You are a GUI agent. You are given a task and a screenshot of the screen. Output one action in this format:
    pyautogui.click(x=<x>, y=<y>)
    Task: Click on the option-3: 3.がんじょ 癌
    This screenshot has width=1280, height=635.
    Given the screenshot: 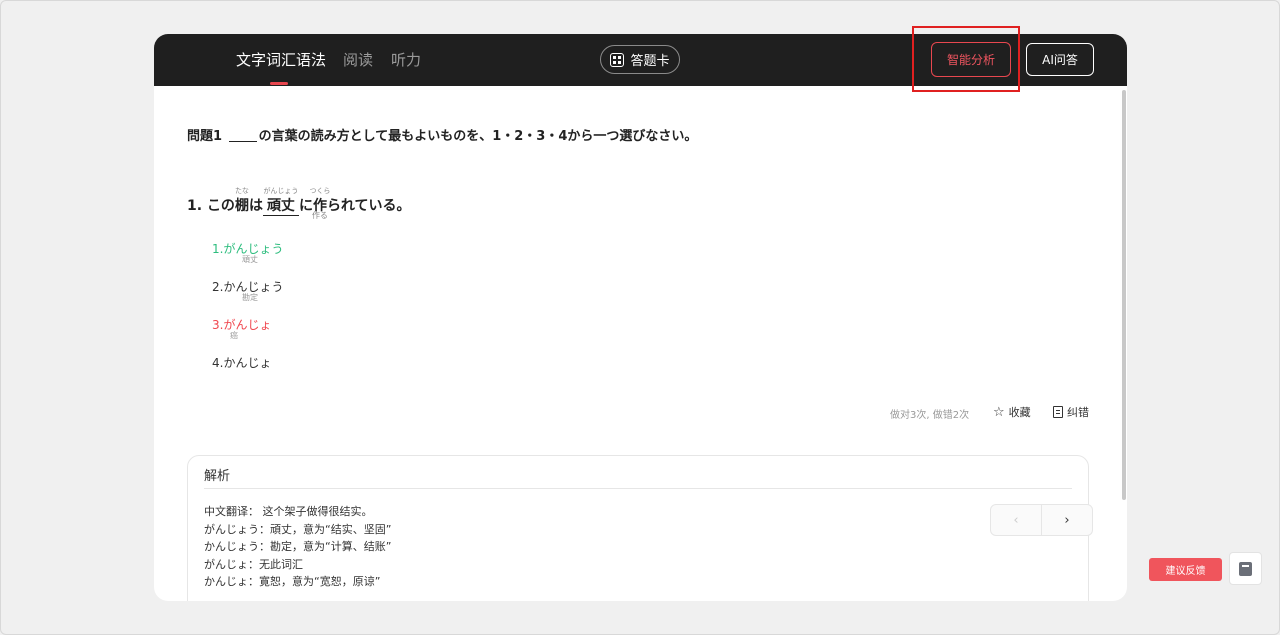 What is the action you would take?
    pyautogui.click(x=242, y=328)
    